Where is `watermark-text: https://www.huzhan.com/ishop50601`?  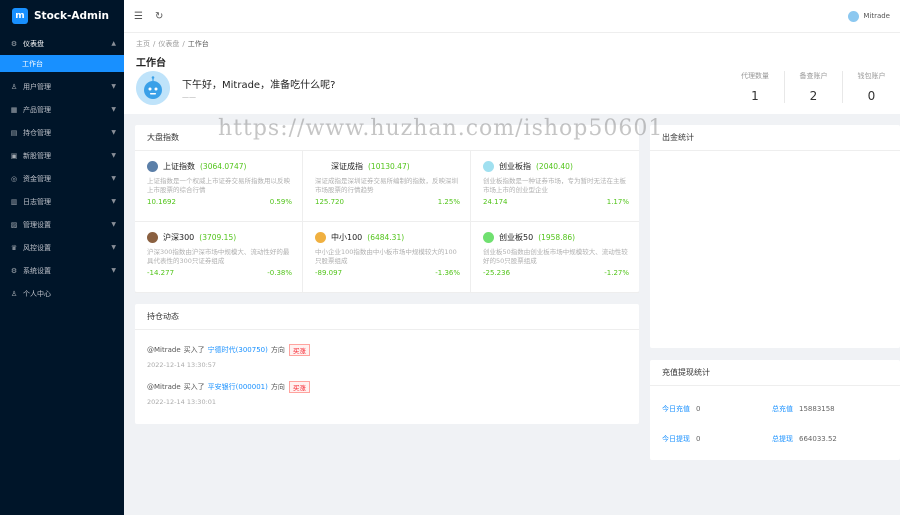 watermark-text: https://www.huzhan.com/ishop50601 is located at coordinates (441, 128).